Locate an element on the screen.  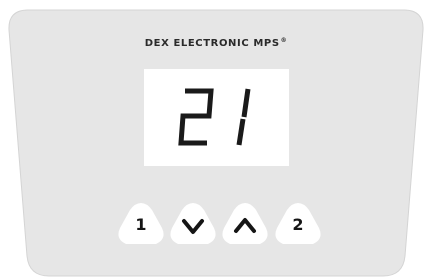
preset-2-button: 2 is located at coordinates (298, 223).